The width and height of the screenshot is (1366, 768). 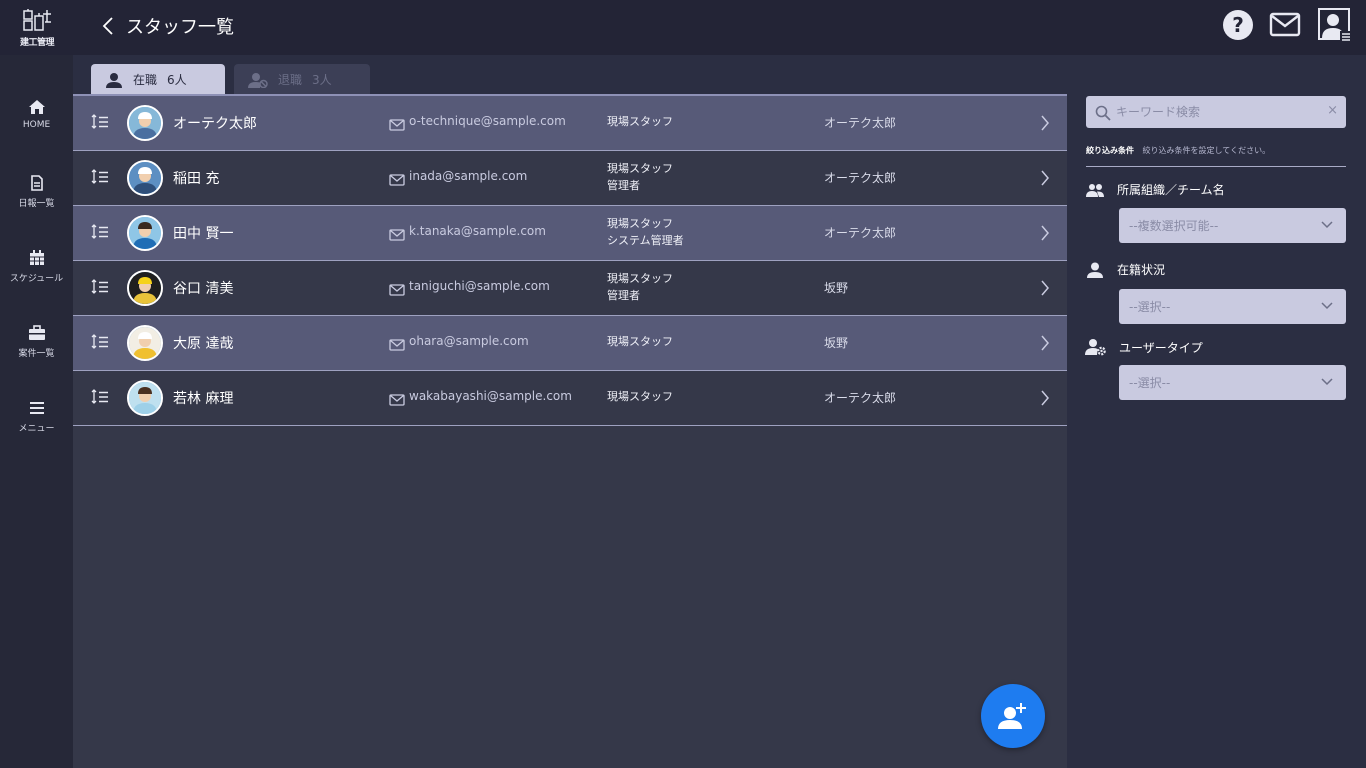 What do you see at coordinates (290, 80) in the screenshot?
I see `tab-label: 退職` at bounding box center [290, 80].